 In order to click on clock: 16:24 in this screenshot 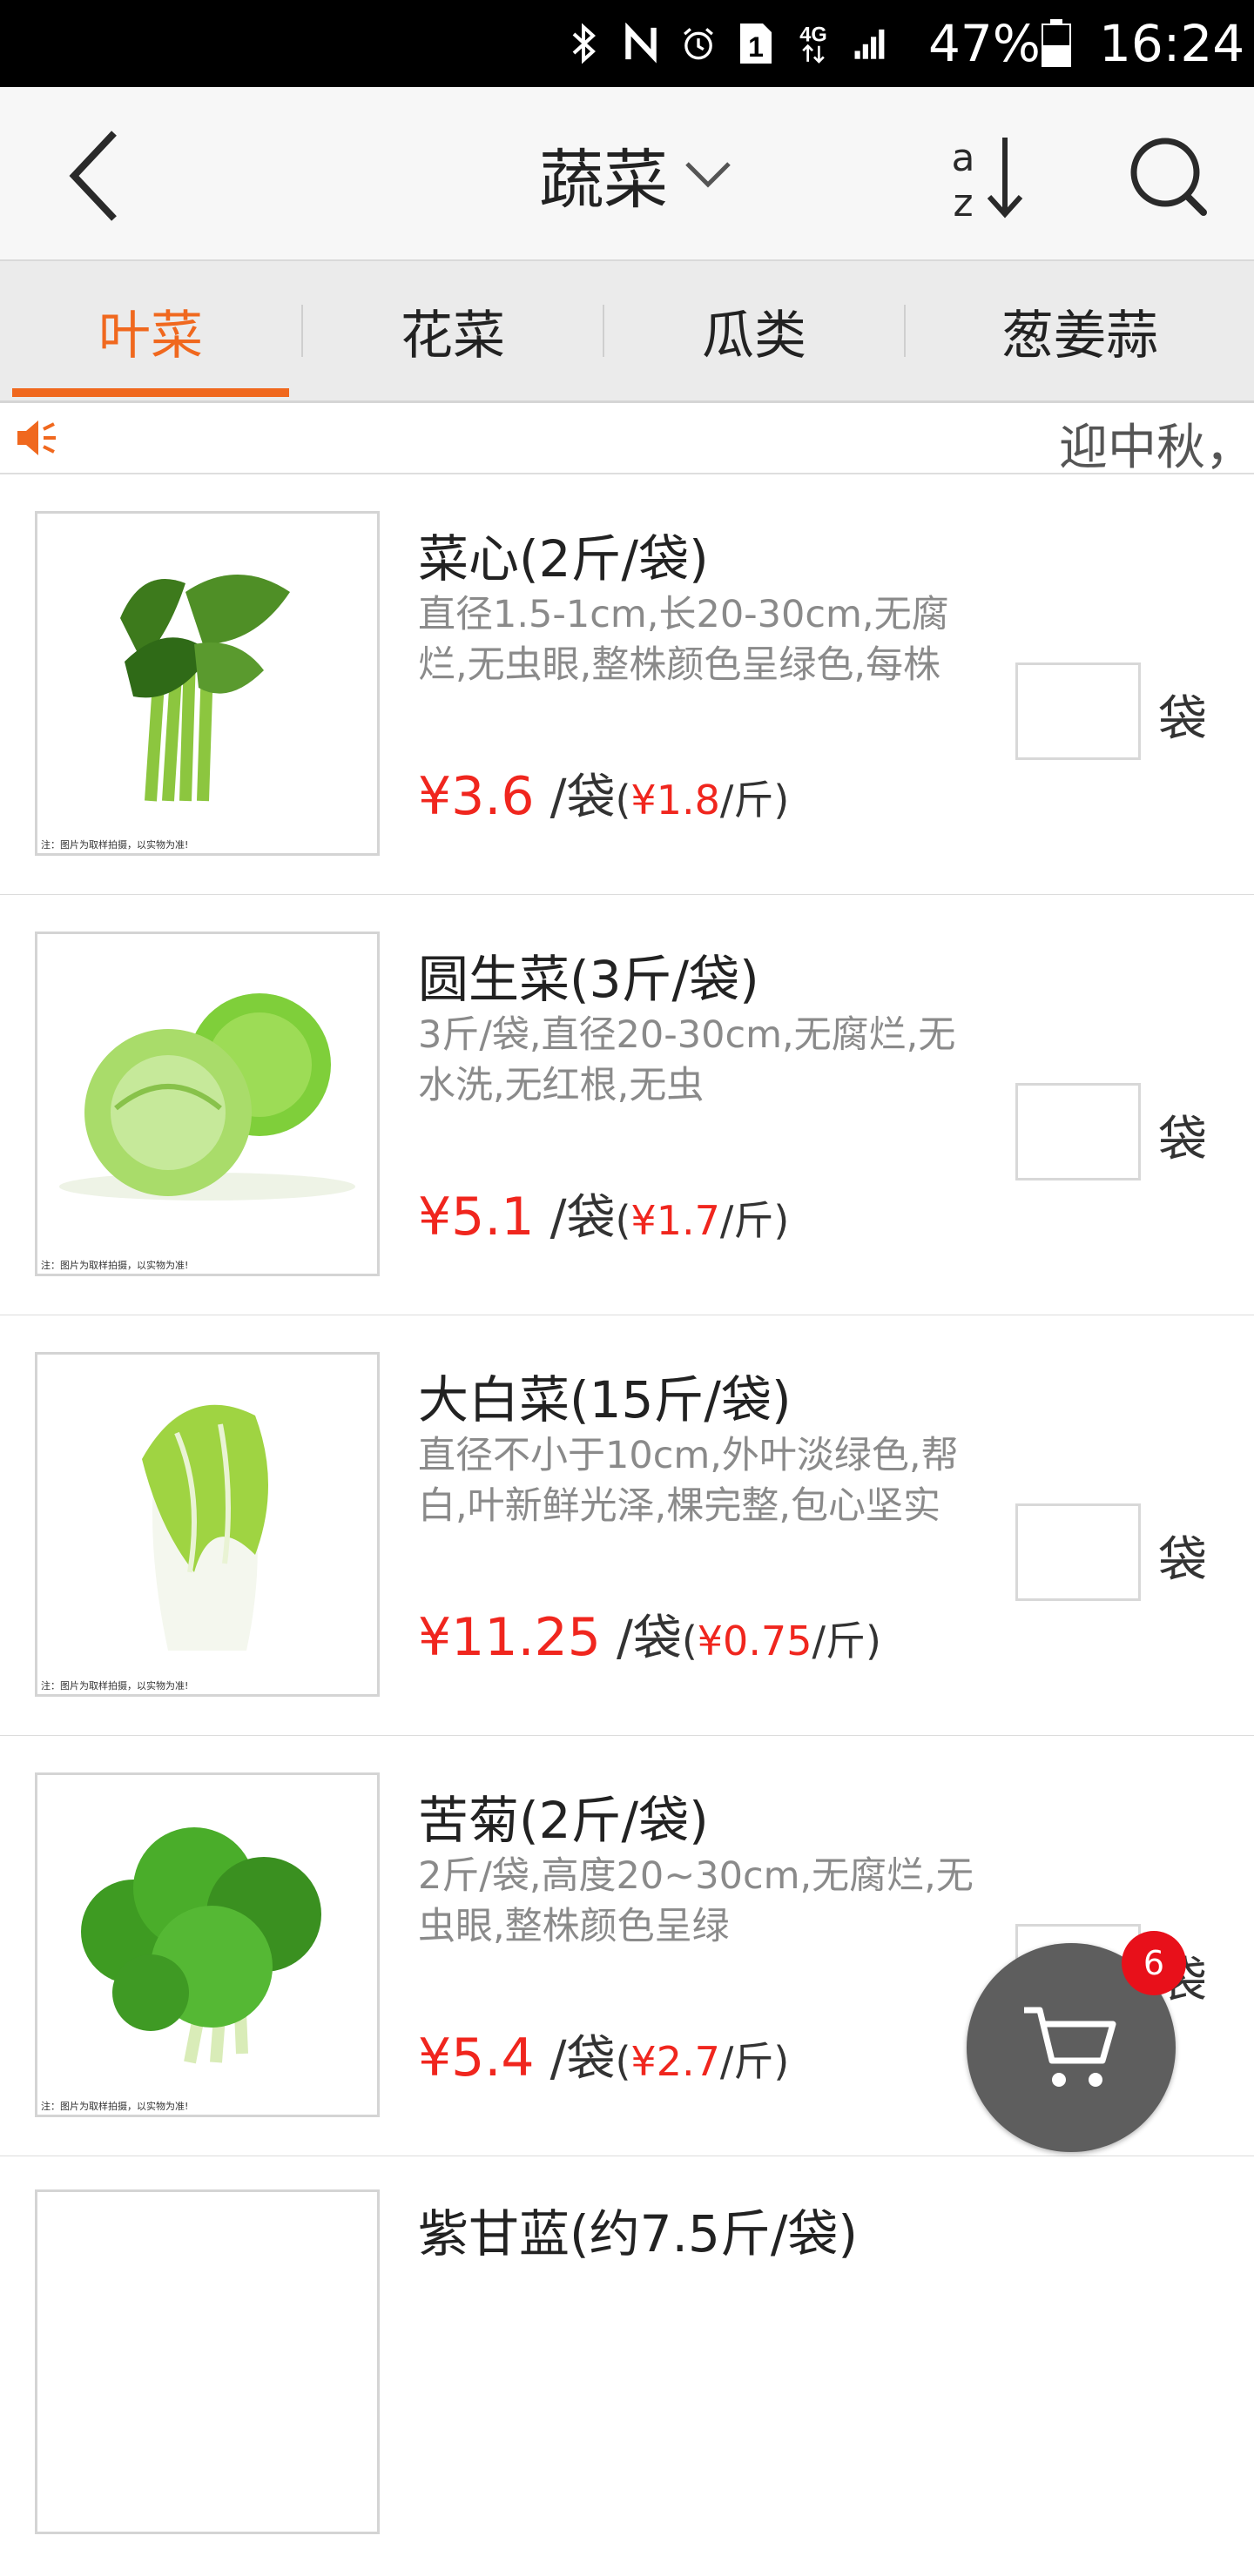, I will do `click(1172, 43)`.